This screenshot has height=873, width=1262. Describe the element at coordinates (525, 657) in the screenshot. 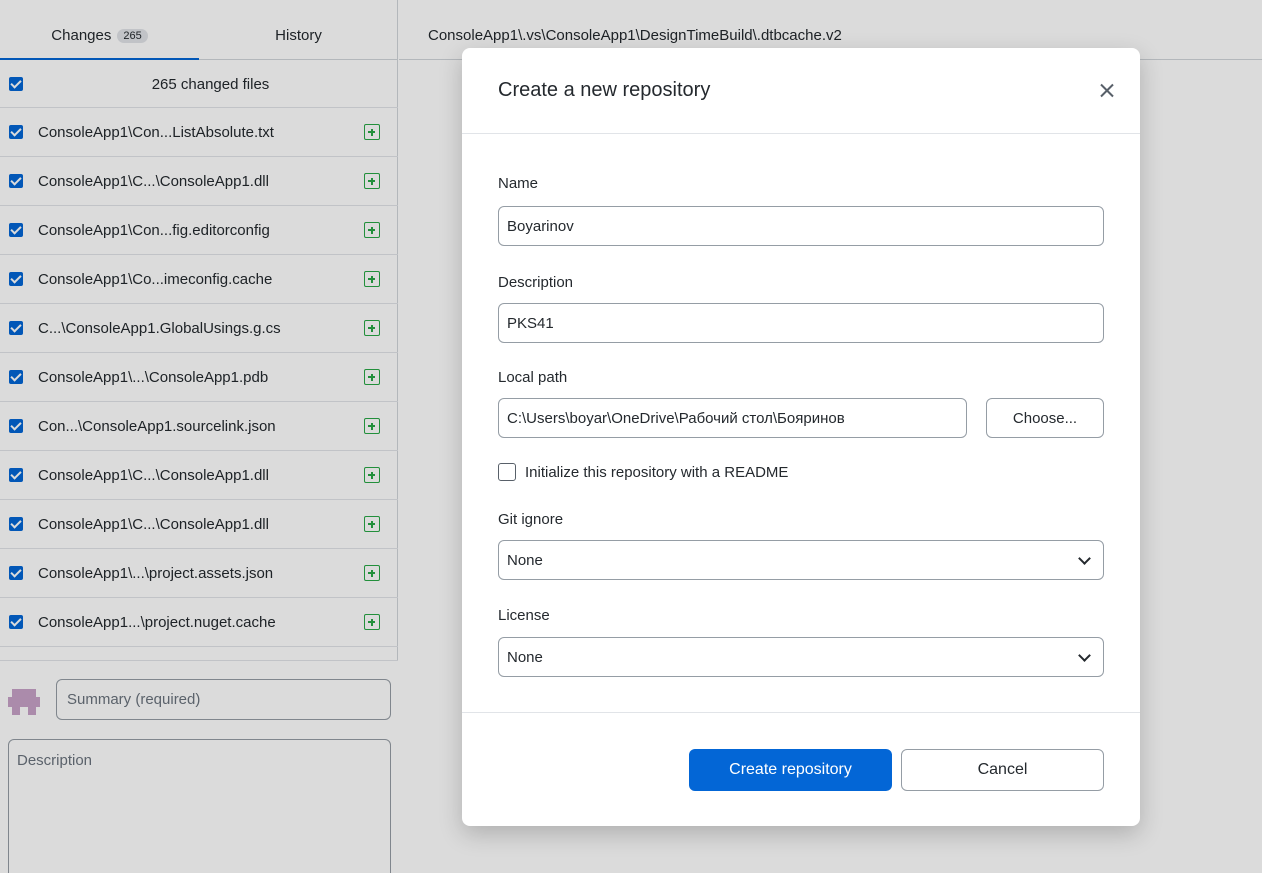

I see `license-value: None` at that location.